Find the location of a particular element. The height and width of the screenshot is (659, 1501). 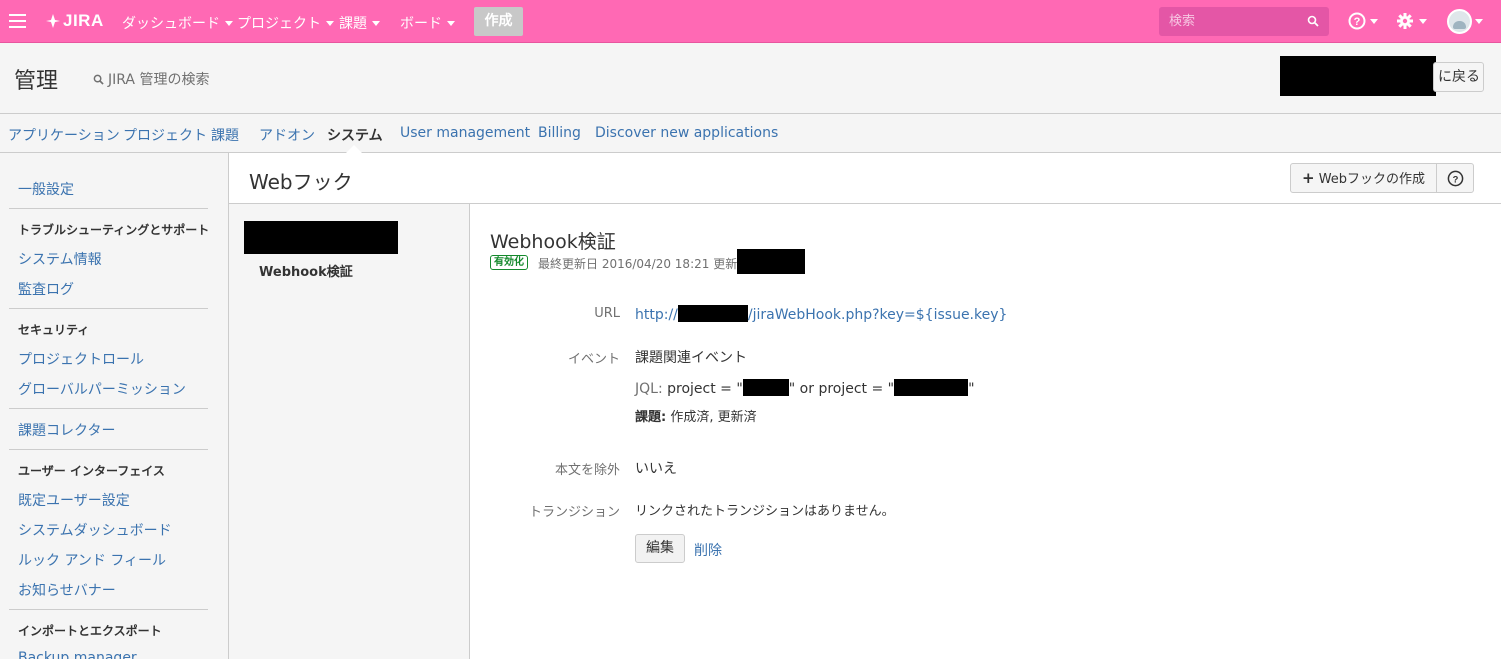

event-label: イベント is located at coordinates (593, 359).